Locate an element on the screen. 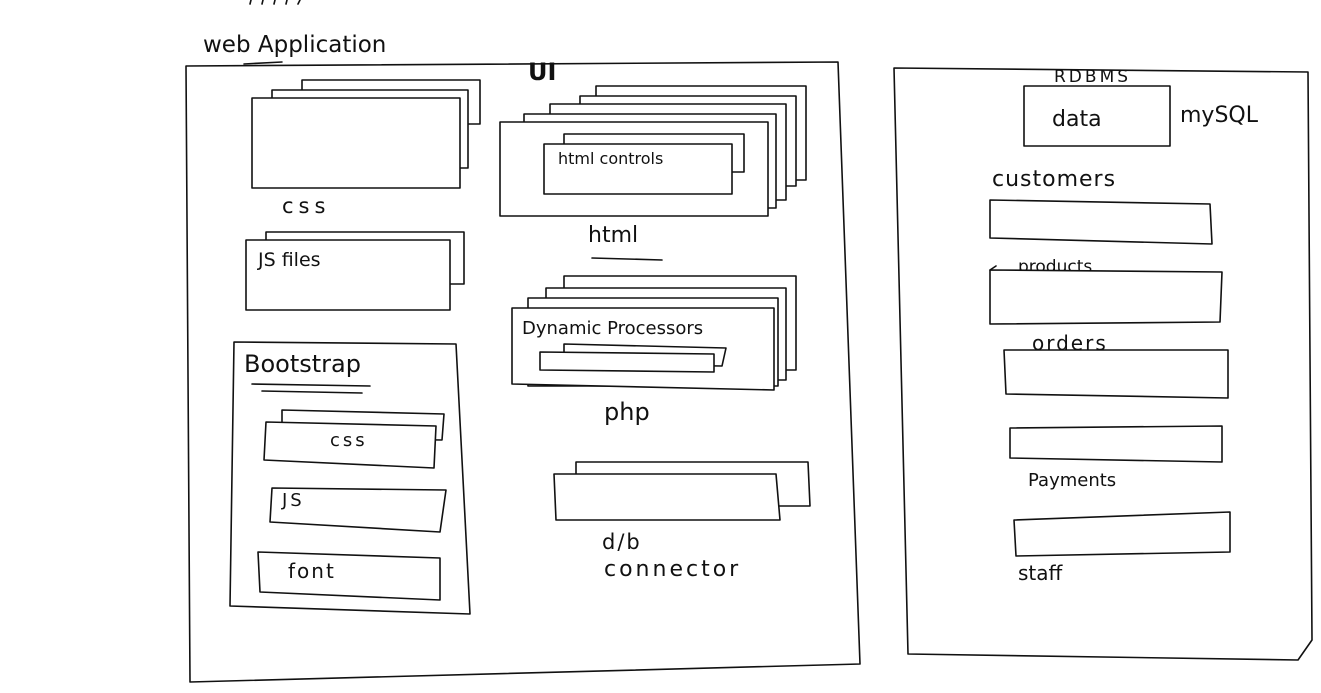 The height and width of the screenshot is (693, 1321). bootstrap-js-label: JS is located at coordinates (293, 500).